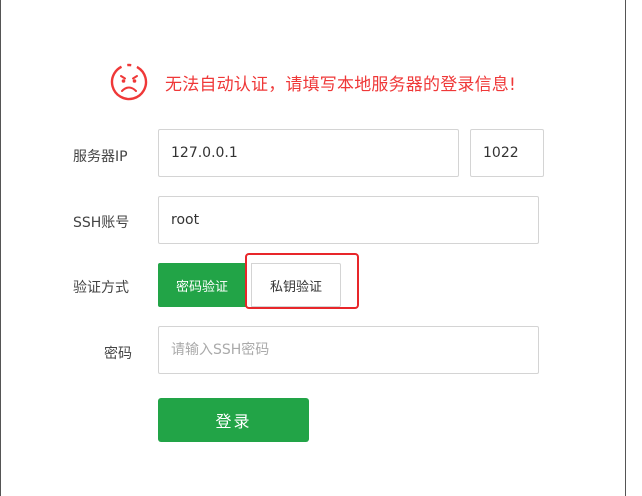 The width and height of the screenshot is (642, 496). I want to click on auth-error-alert: 无法自动认证，请填写本地服务器的登录信息!, so click(312, 82).